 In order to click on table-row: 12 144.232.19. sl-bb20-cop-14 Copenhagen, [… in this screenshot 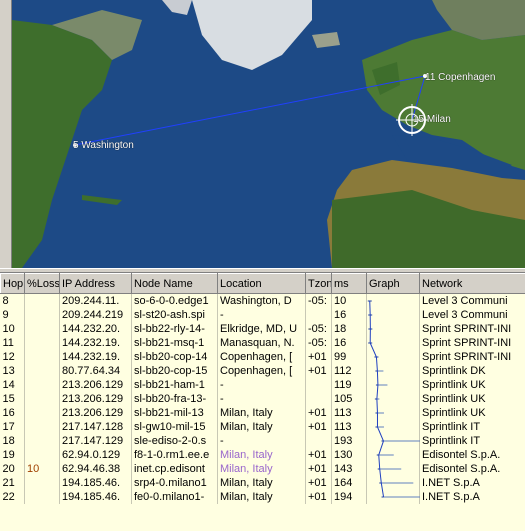, I will do `click(262, 357)`.